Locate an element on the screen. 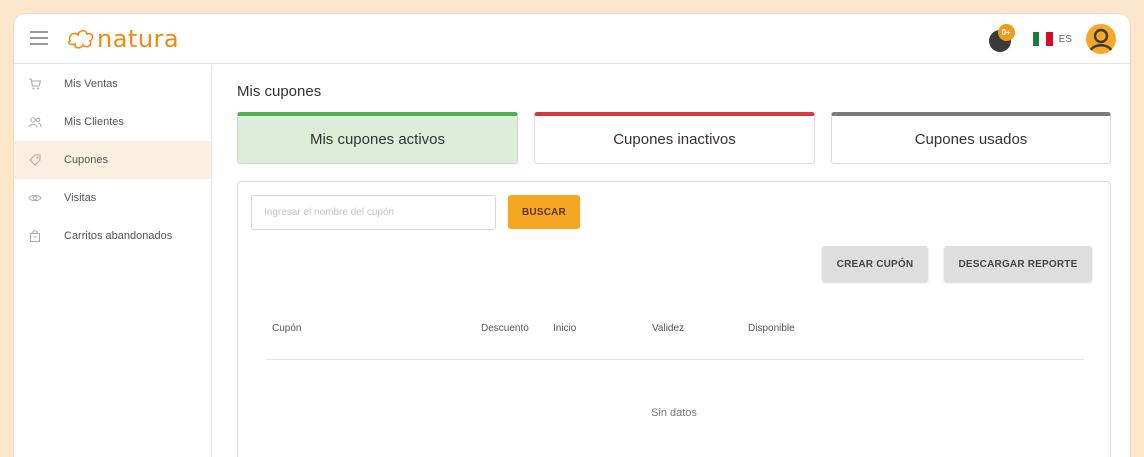 This screenshot has width=1144, height=457. header-actions: 0+ ES is located at coordinates (1052, 39).